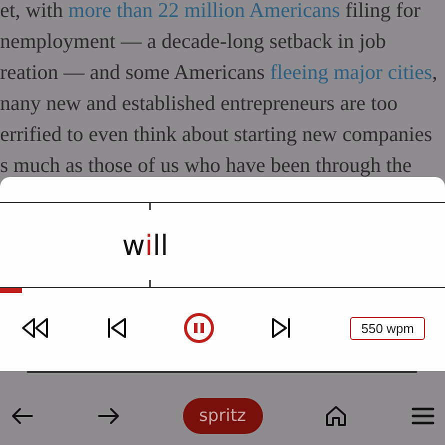  Describe the element at coordinates (217, 134) in the screenshot. I see `article-text: errified to even think about starting new companies` at that location.